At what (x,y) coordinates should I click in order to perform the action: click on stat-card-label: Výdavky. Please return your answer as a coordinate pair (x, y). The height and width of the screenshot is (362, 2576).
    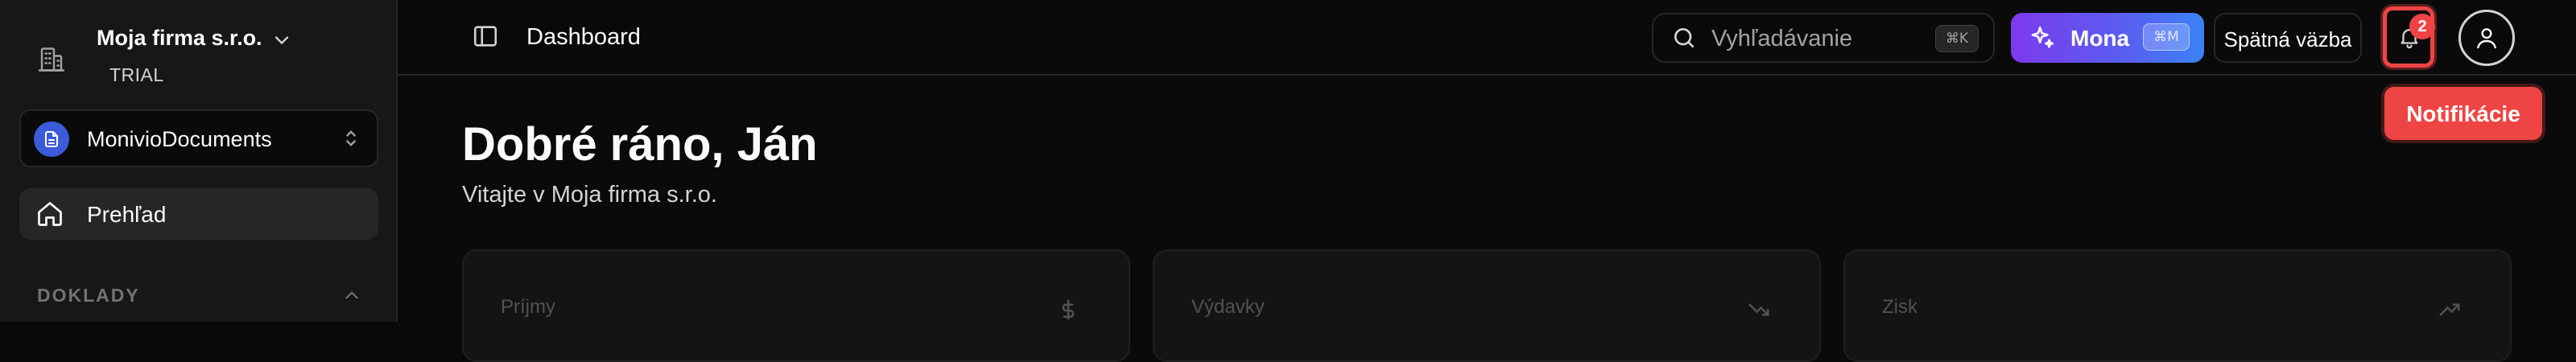
    Looking at the image, I should click on (1228, 307).